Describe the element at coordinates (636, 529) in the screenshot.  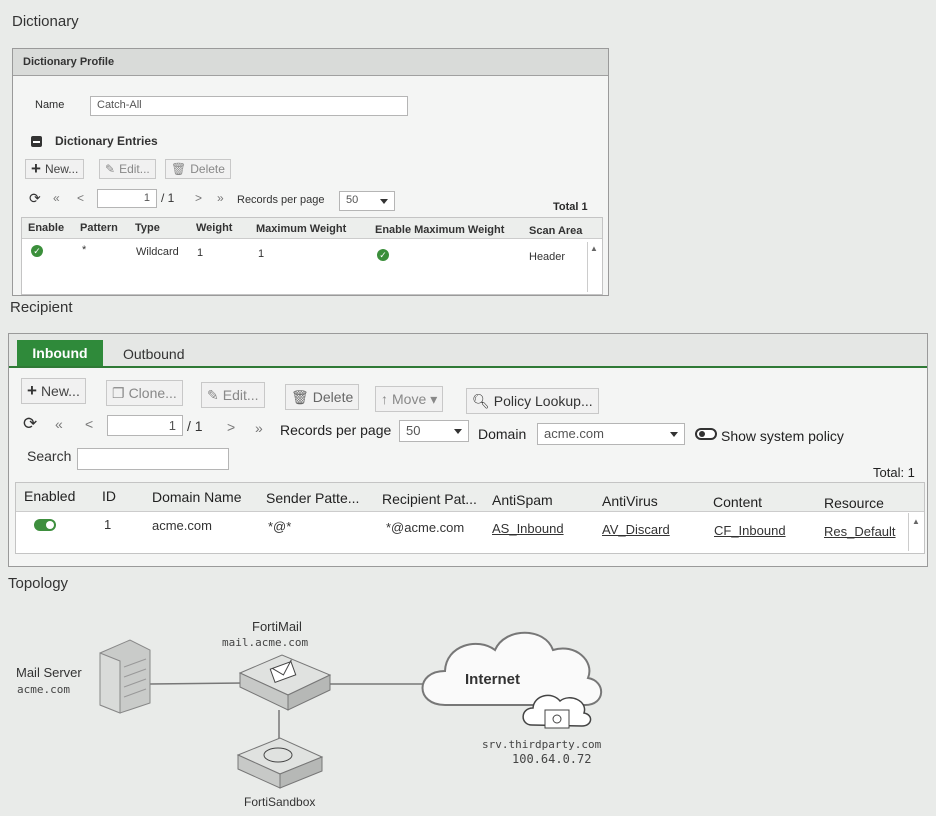
I see `antivirus-link: AV_Discard` at that location.